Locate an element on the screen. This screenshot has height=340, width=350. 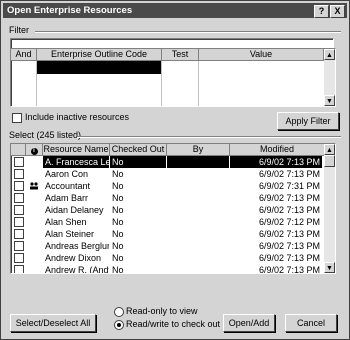
resource-name-cell: Alan Steiner is located at coordinates (70, 234).